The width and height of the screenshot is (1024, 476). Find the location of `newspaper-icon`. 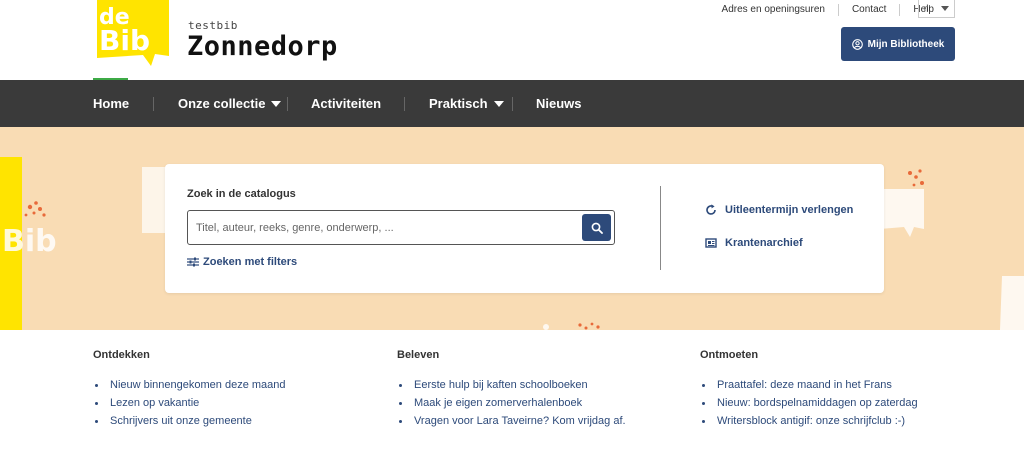

newspaper-icon is located at coordinates (711, 243).